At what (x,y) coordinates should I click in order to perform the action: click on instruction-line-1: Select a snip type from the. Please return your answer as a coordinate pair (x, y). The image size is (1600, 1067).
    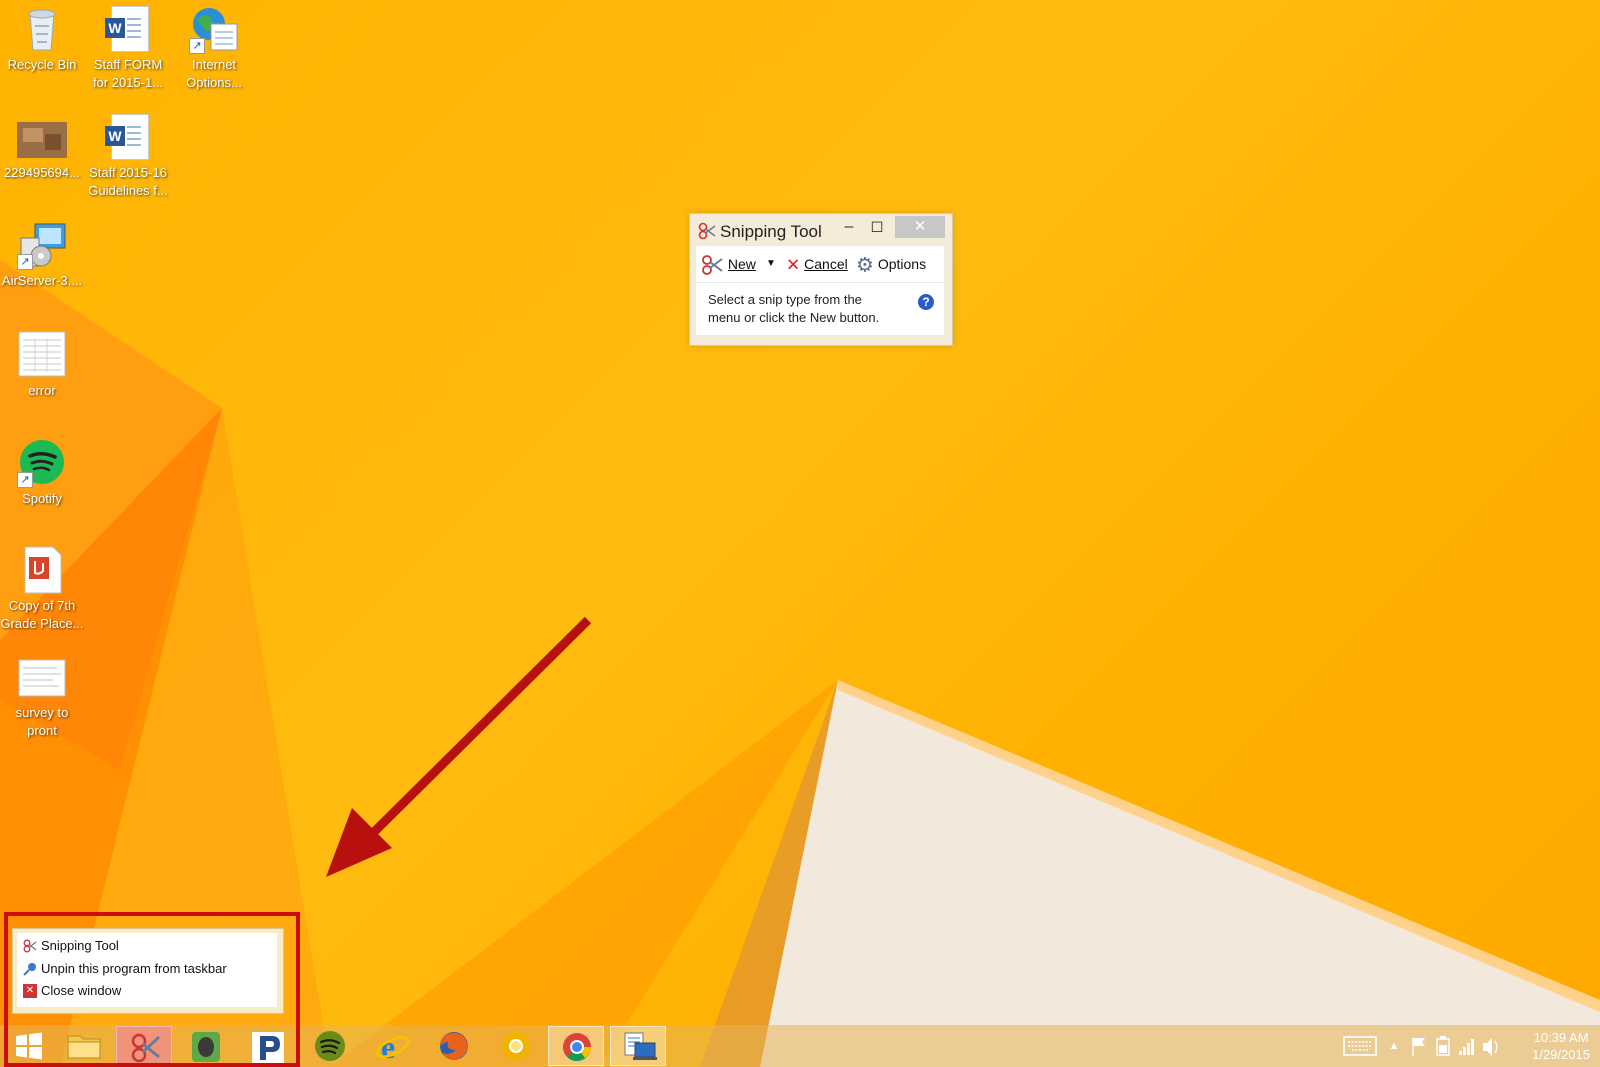
    Looking at the image, I should click on (785, 299).